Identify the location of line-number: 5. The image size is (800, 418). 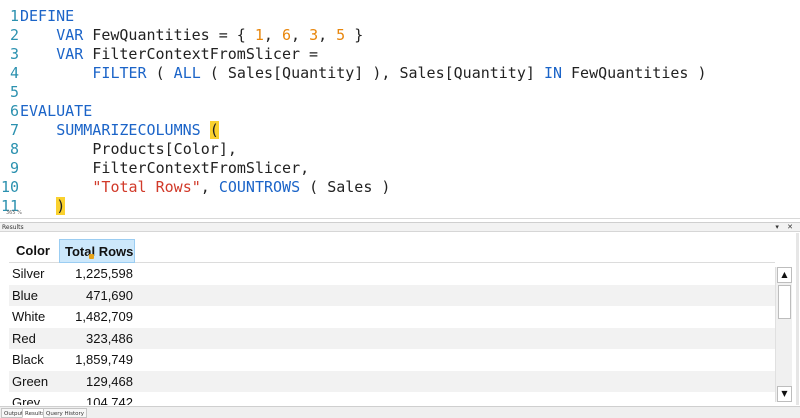
(14, 92).